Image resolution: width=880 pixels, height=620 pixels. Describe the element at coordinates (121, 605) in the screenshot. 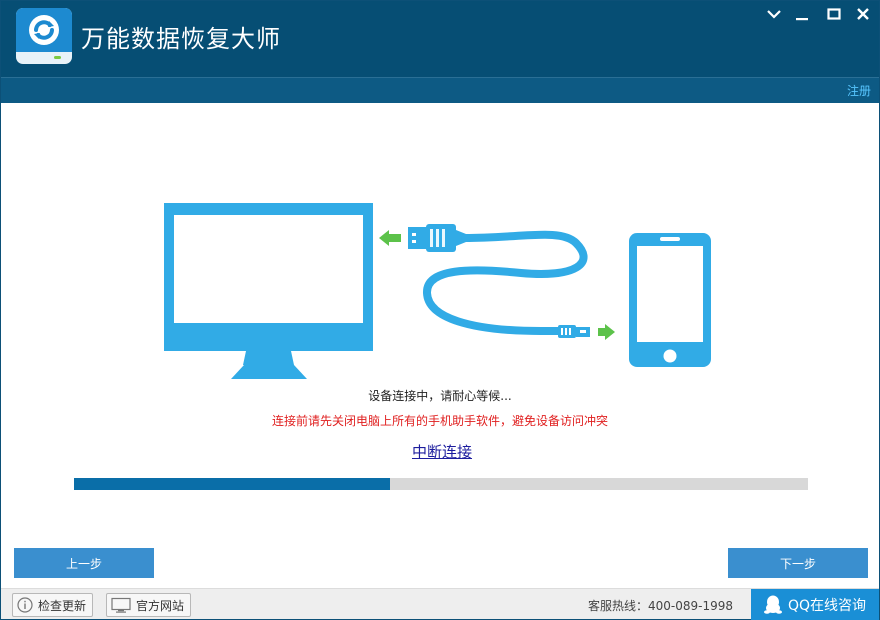

I see `monitor-icon` at that location.